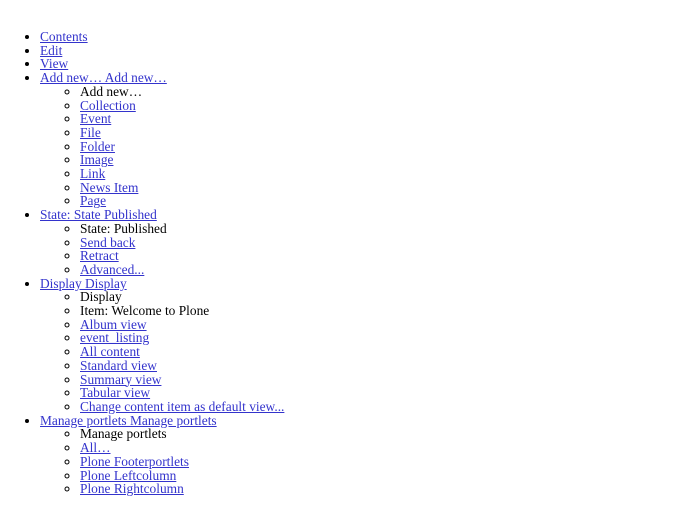  Describe the element at coordinates (385, 201) in the screenshot. I see `toolbar-subitem-page: Page` at that location.